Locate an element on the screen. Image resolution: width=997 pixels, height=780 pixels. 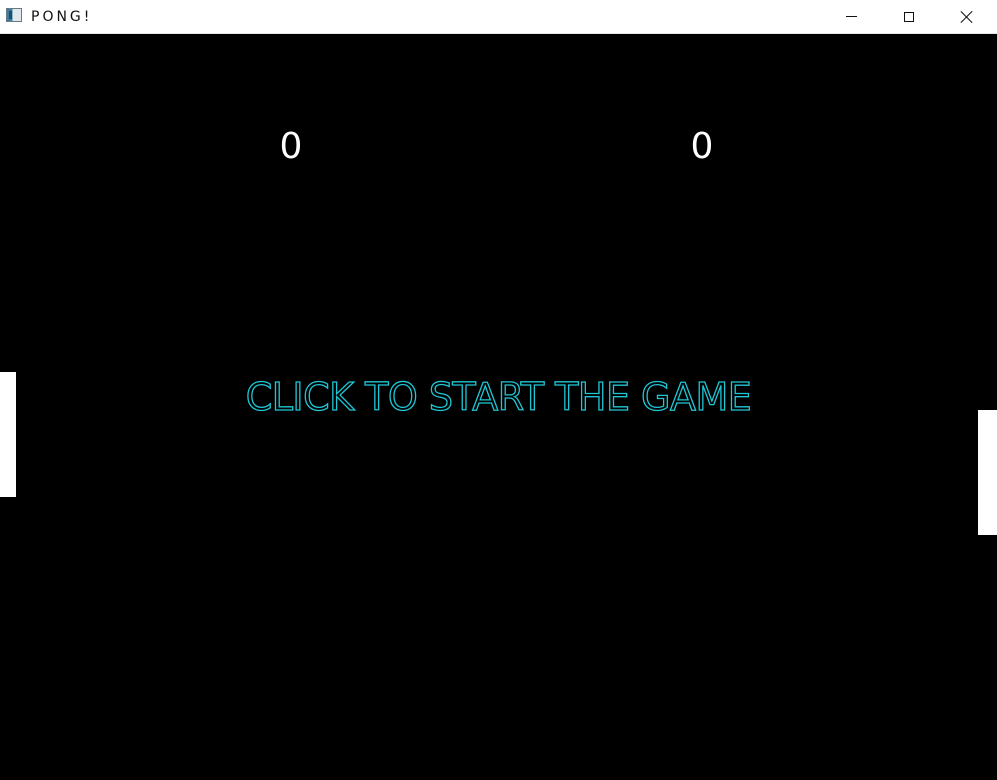
left-player-score: 0 is located at coordinates (291, 146).